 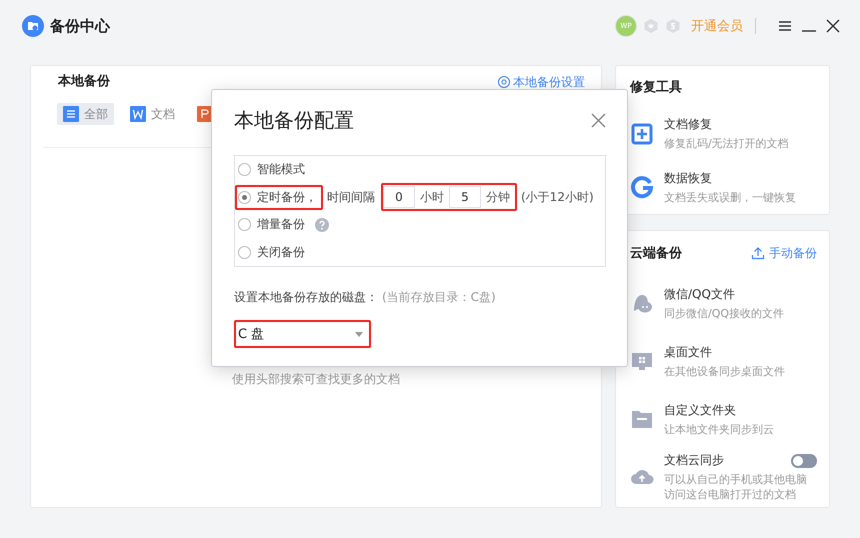 What do you see at coordinates (294, 120) in the screenshot?
I see `dialog-title: 本地备份配置` at bounding box center [294, 120].